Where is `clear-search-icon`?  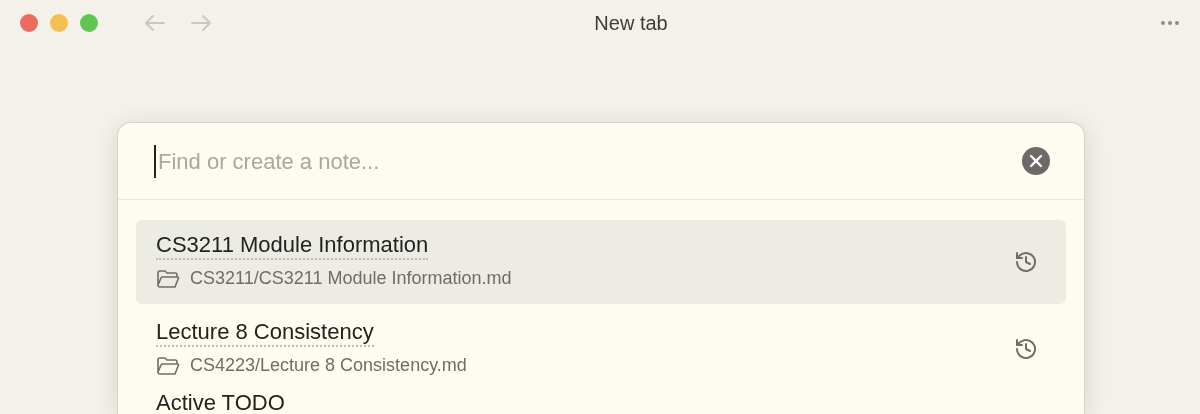 clear-search-icon is located at coordinates (1036, 161).